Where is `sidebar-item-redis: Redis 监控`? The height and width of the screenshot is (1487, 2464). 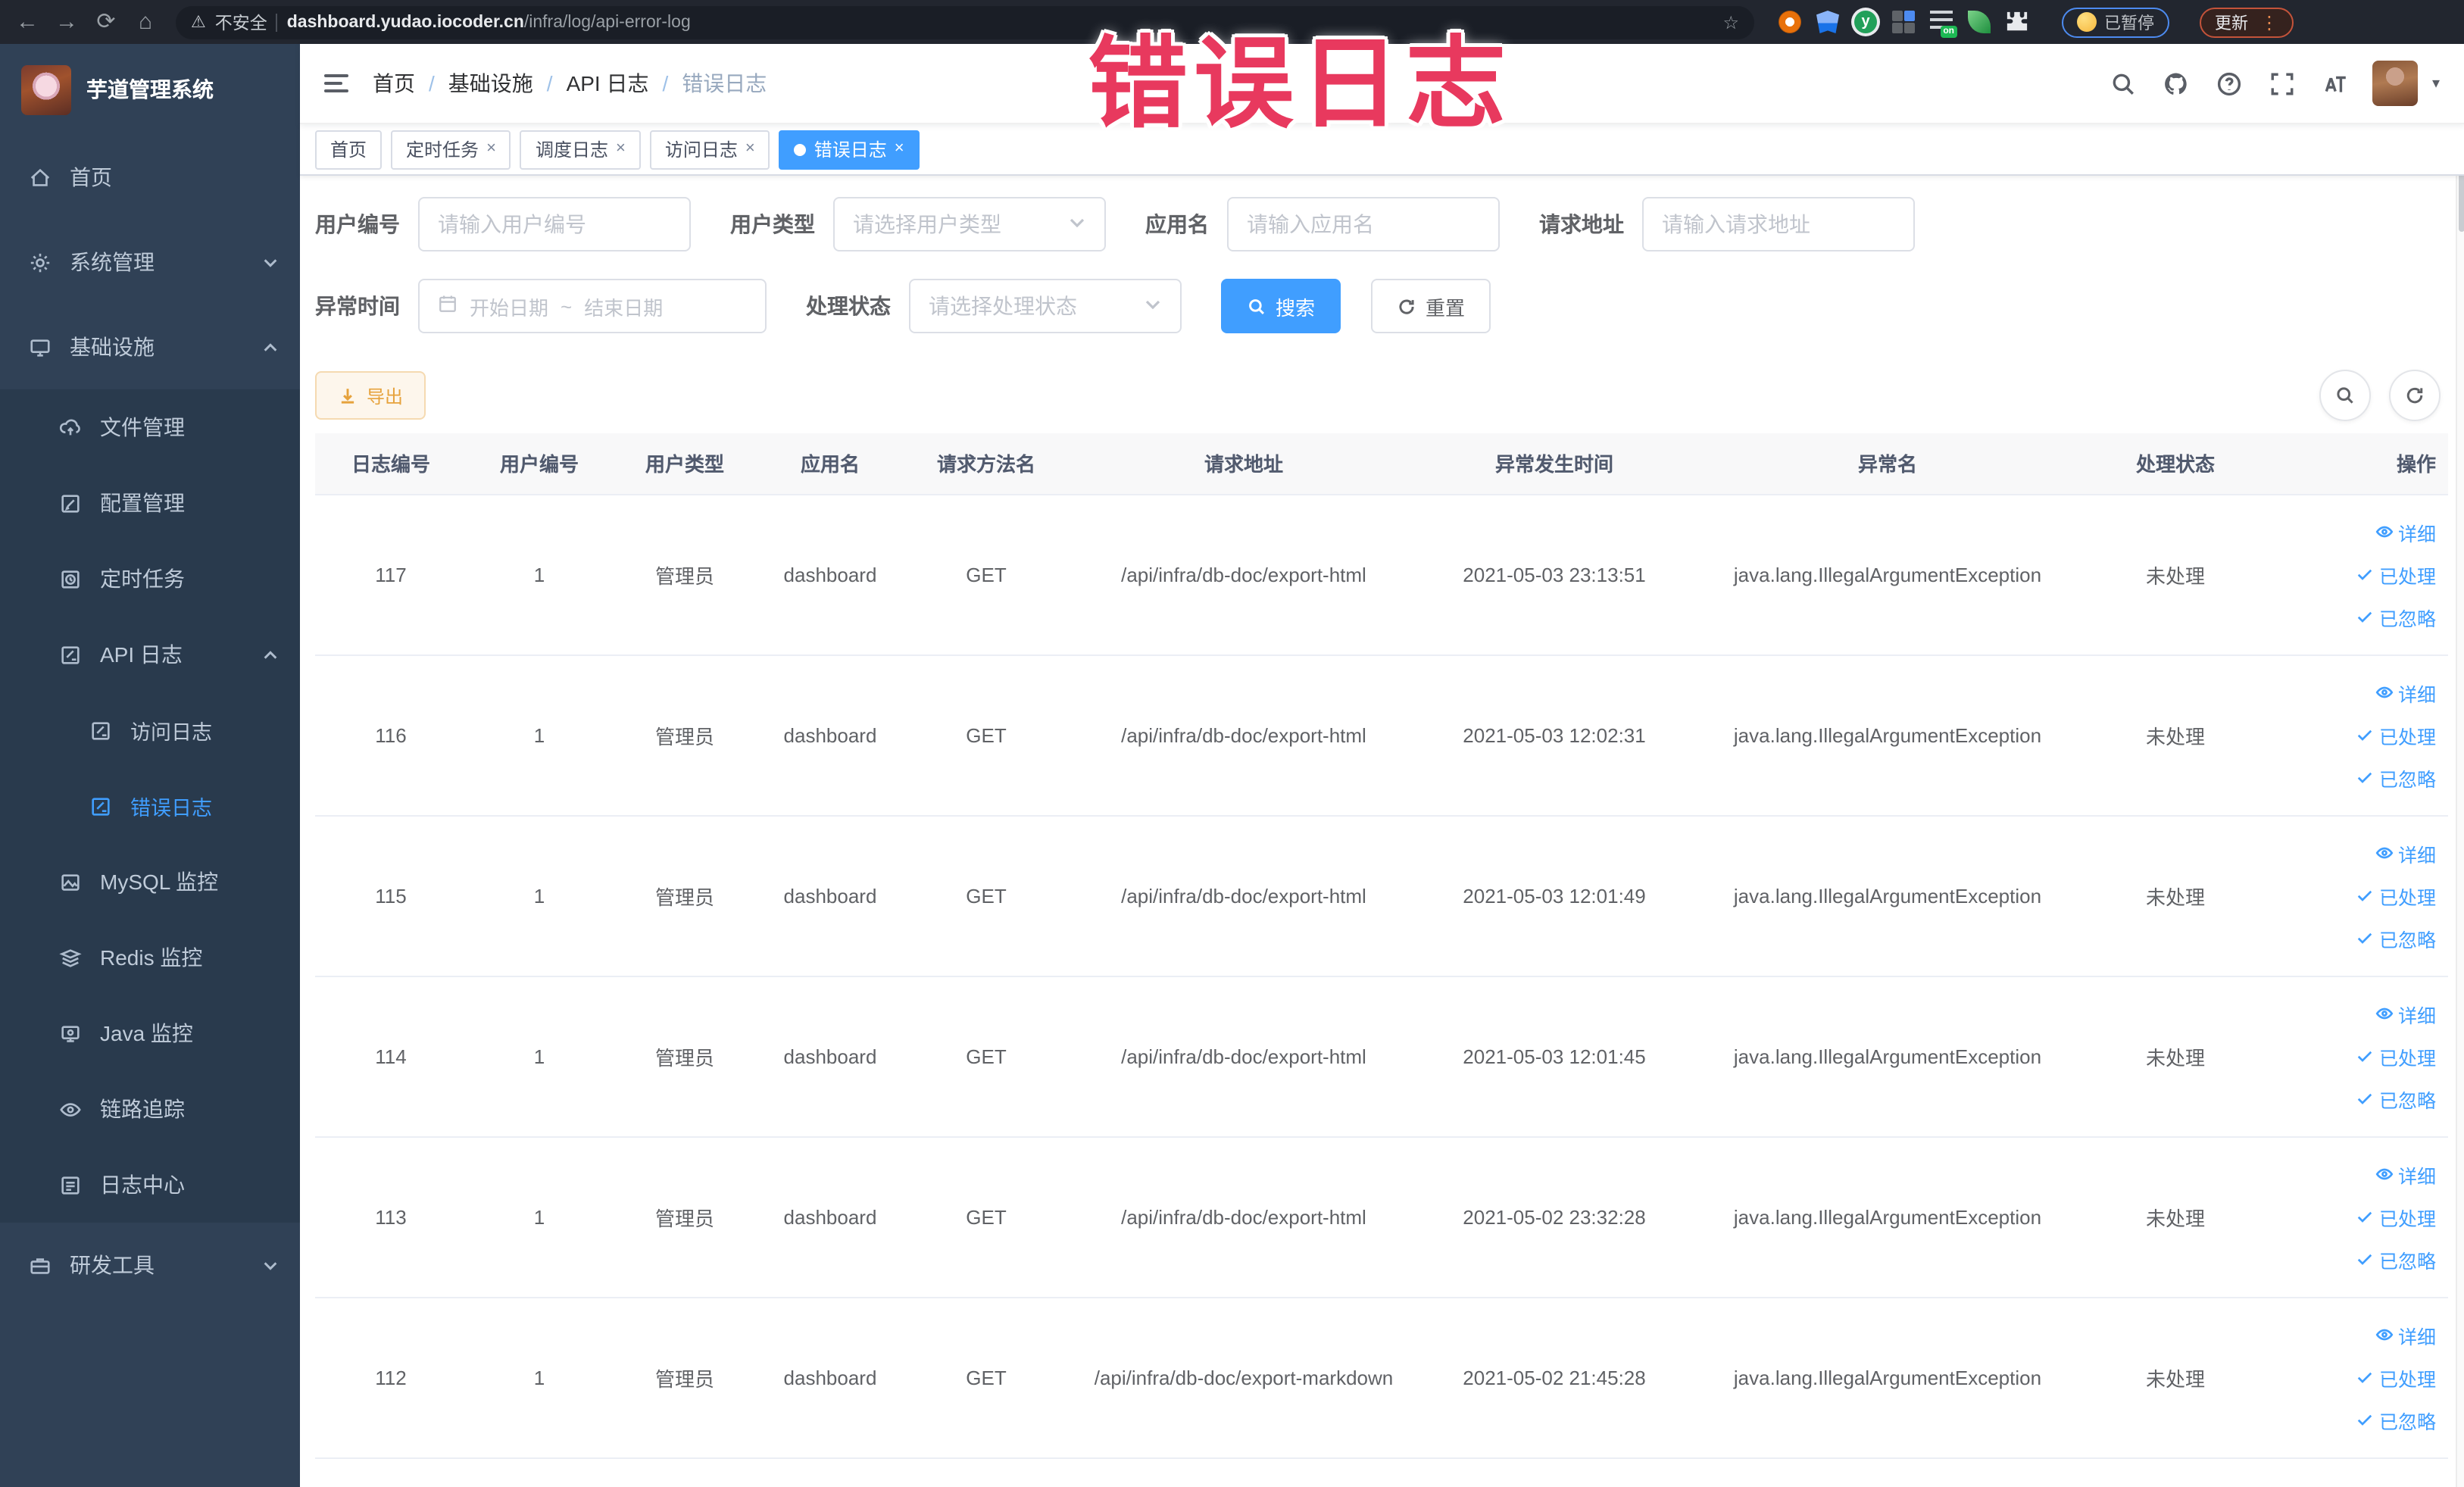 sidebar-item-redis: Redis 监控 is located at coordinates (150, 957).